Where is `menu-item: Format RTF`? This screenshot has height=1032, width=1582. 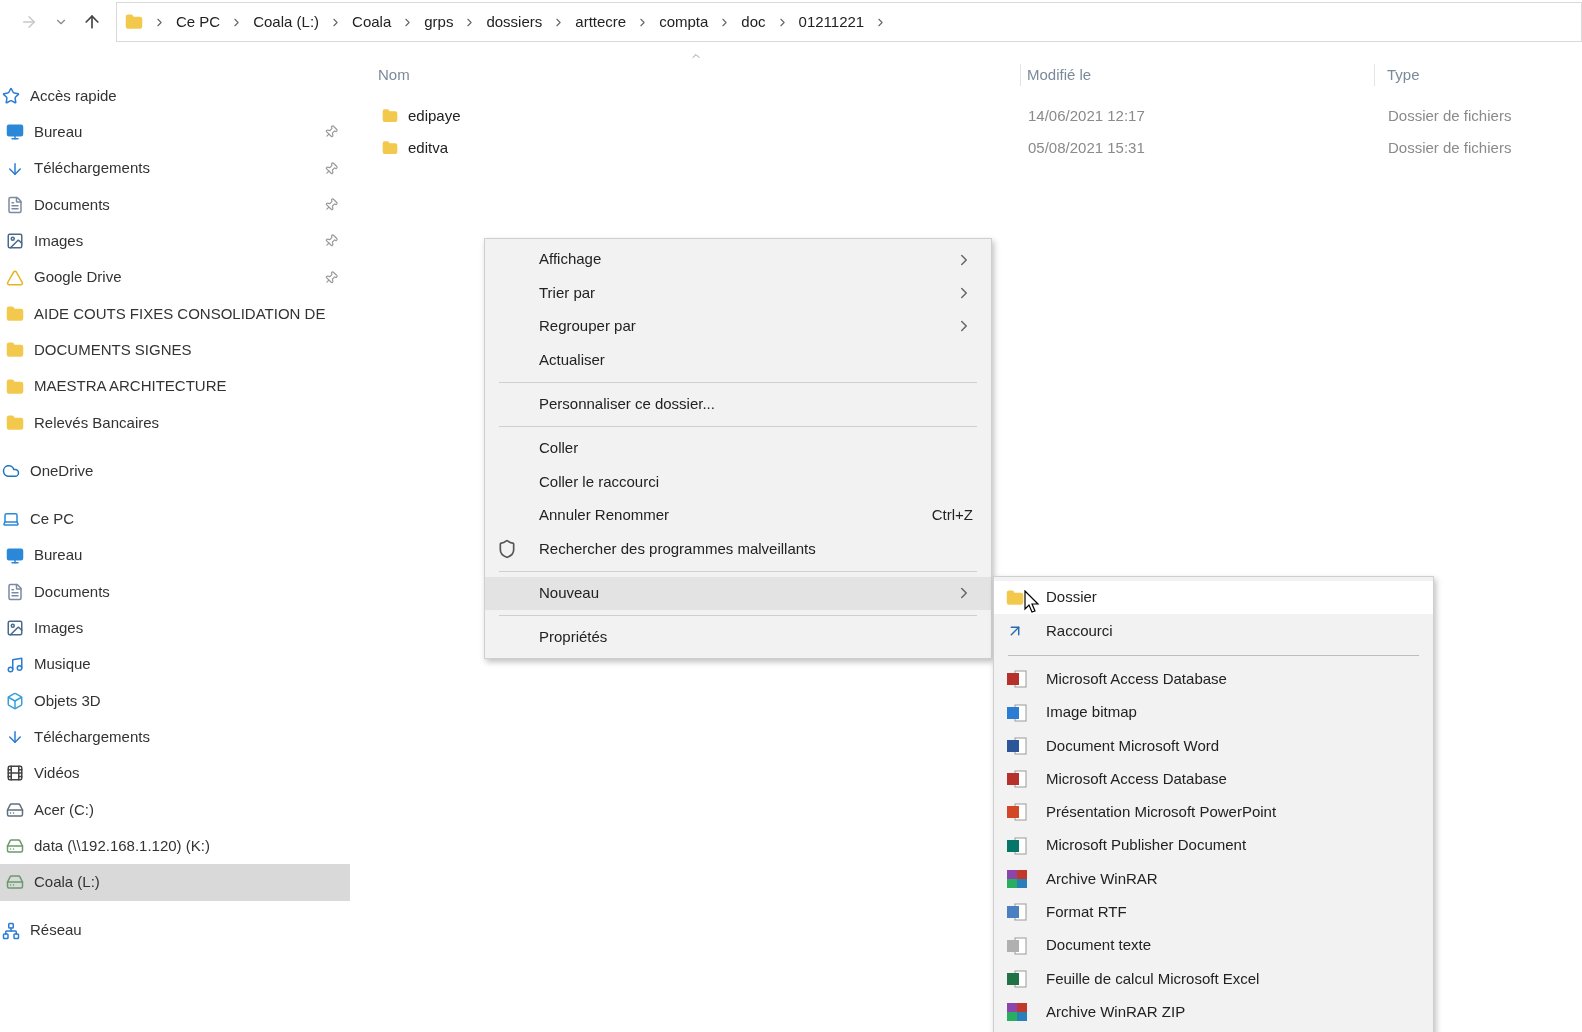
menu-item: Format RTF is located at coordinates (1213, 912).